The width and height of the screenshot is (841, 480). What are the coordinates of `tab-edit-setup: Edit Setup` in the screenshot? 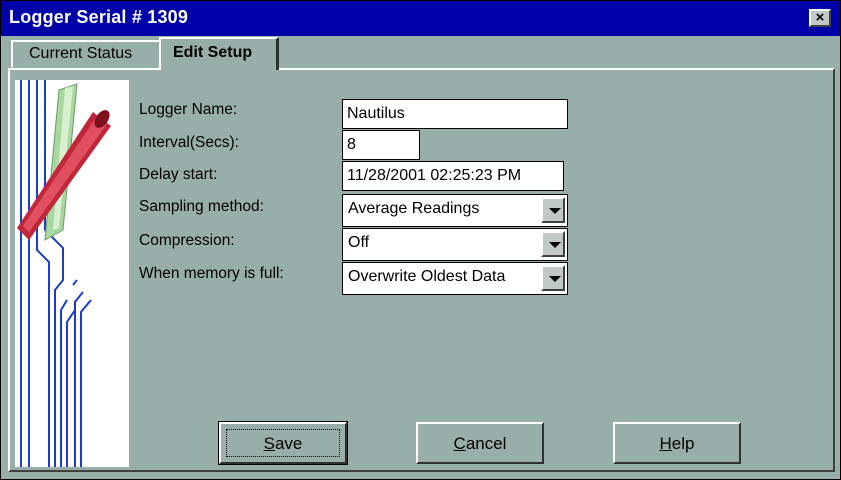 It's located at (219, 53).